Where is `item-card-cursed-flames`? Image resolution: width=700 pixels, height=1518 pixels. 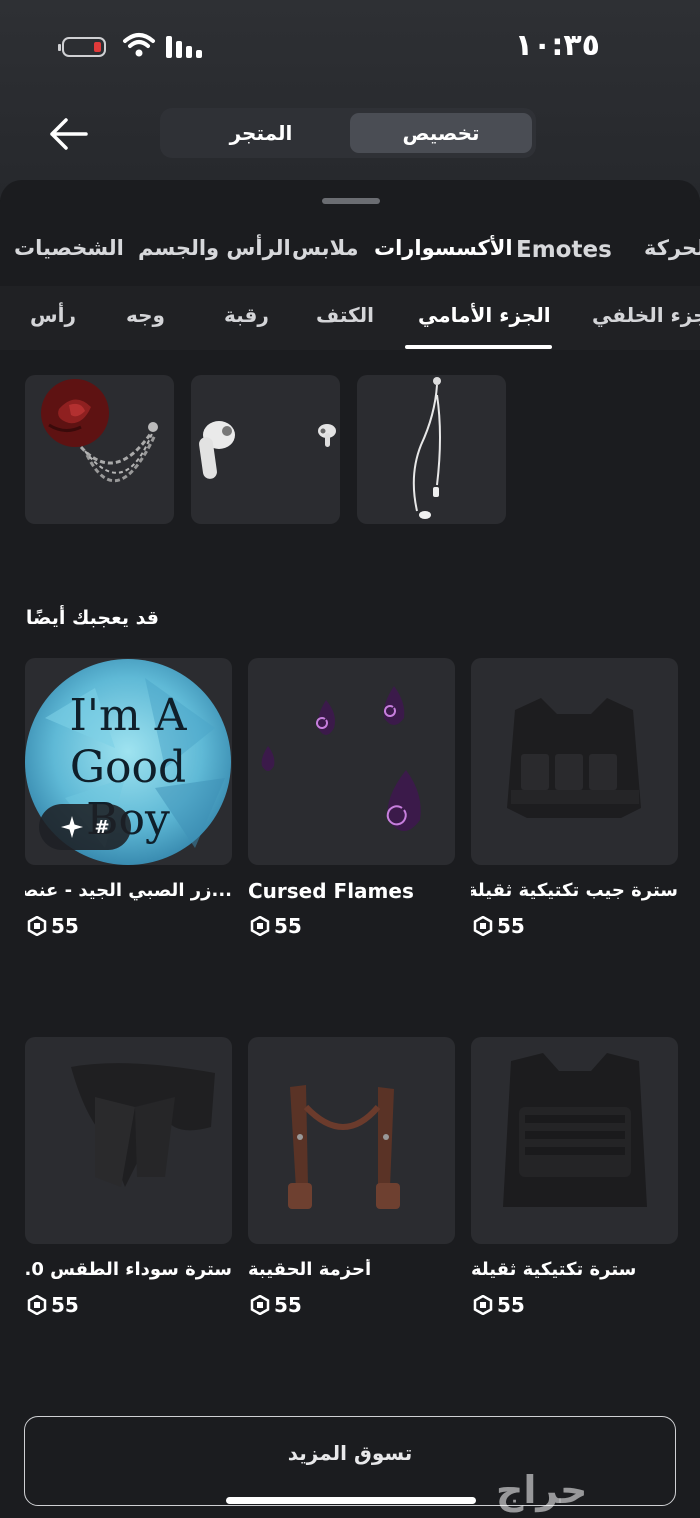
item-card-cursed-flames is located at coordinates (351, 761).